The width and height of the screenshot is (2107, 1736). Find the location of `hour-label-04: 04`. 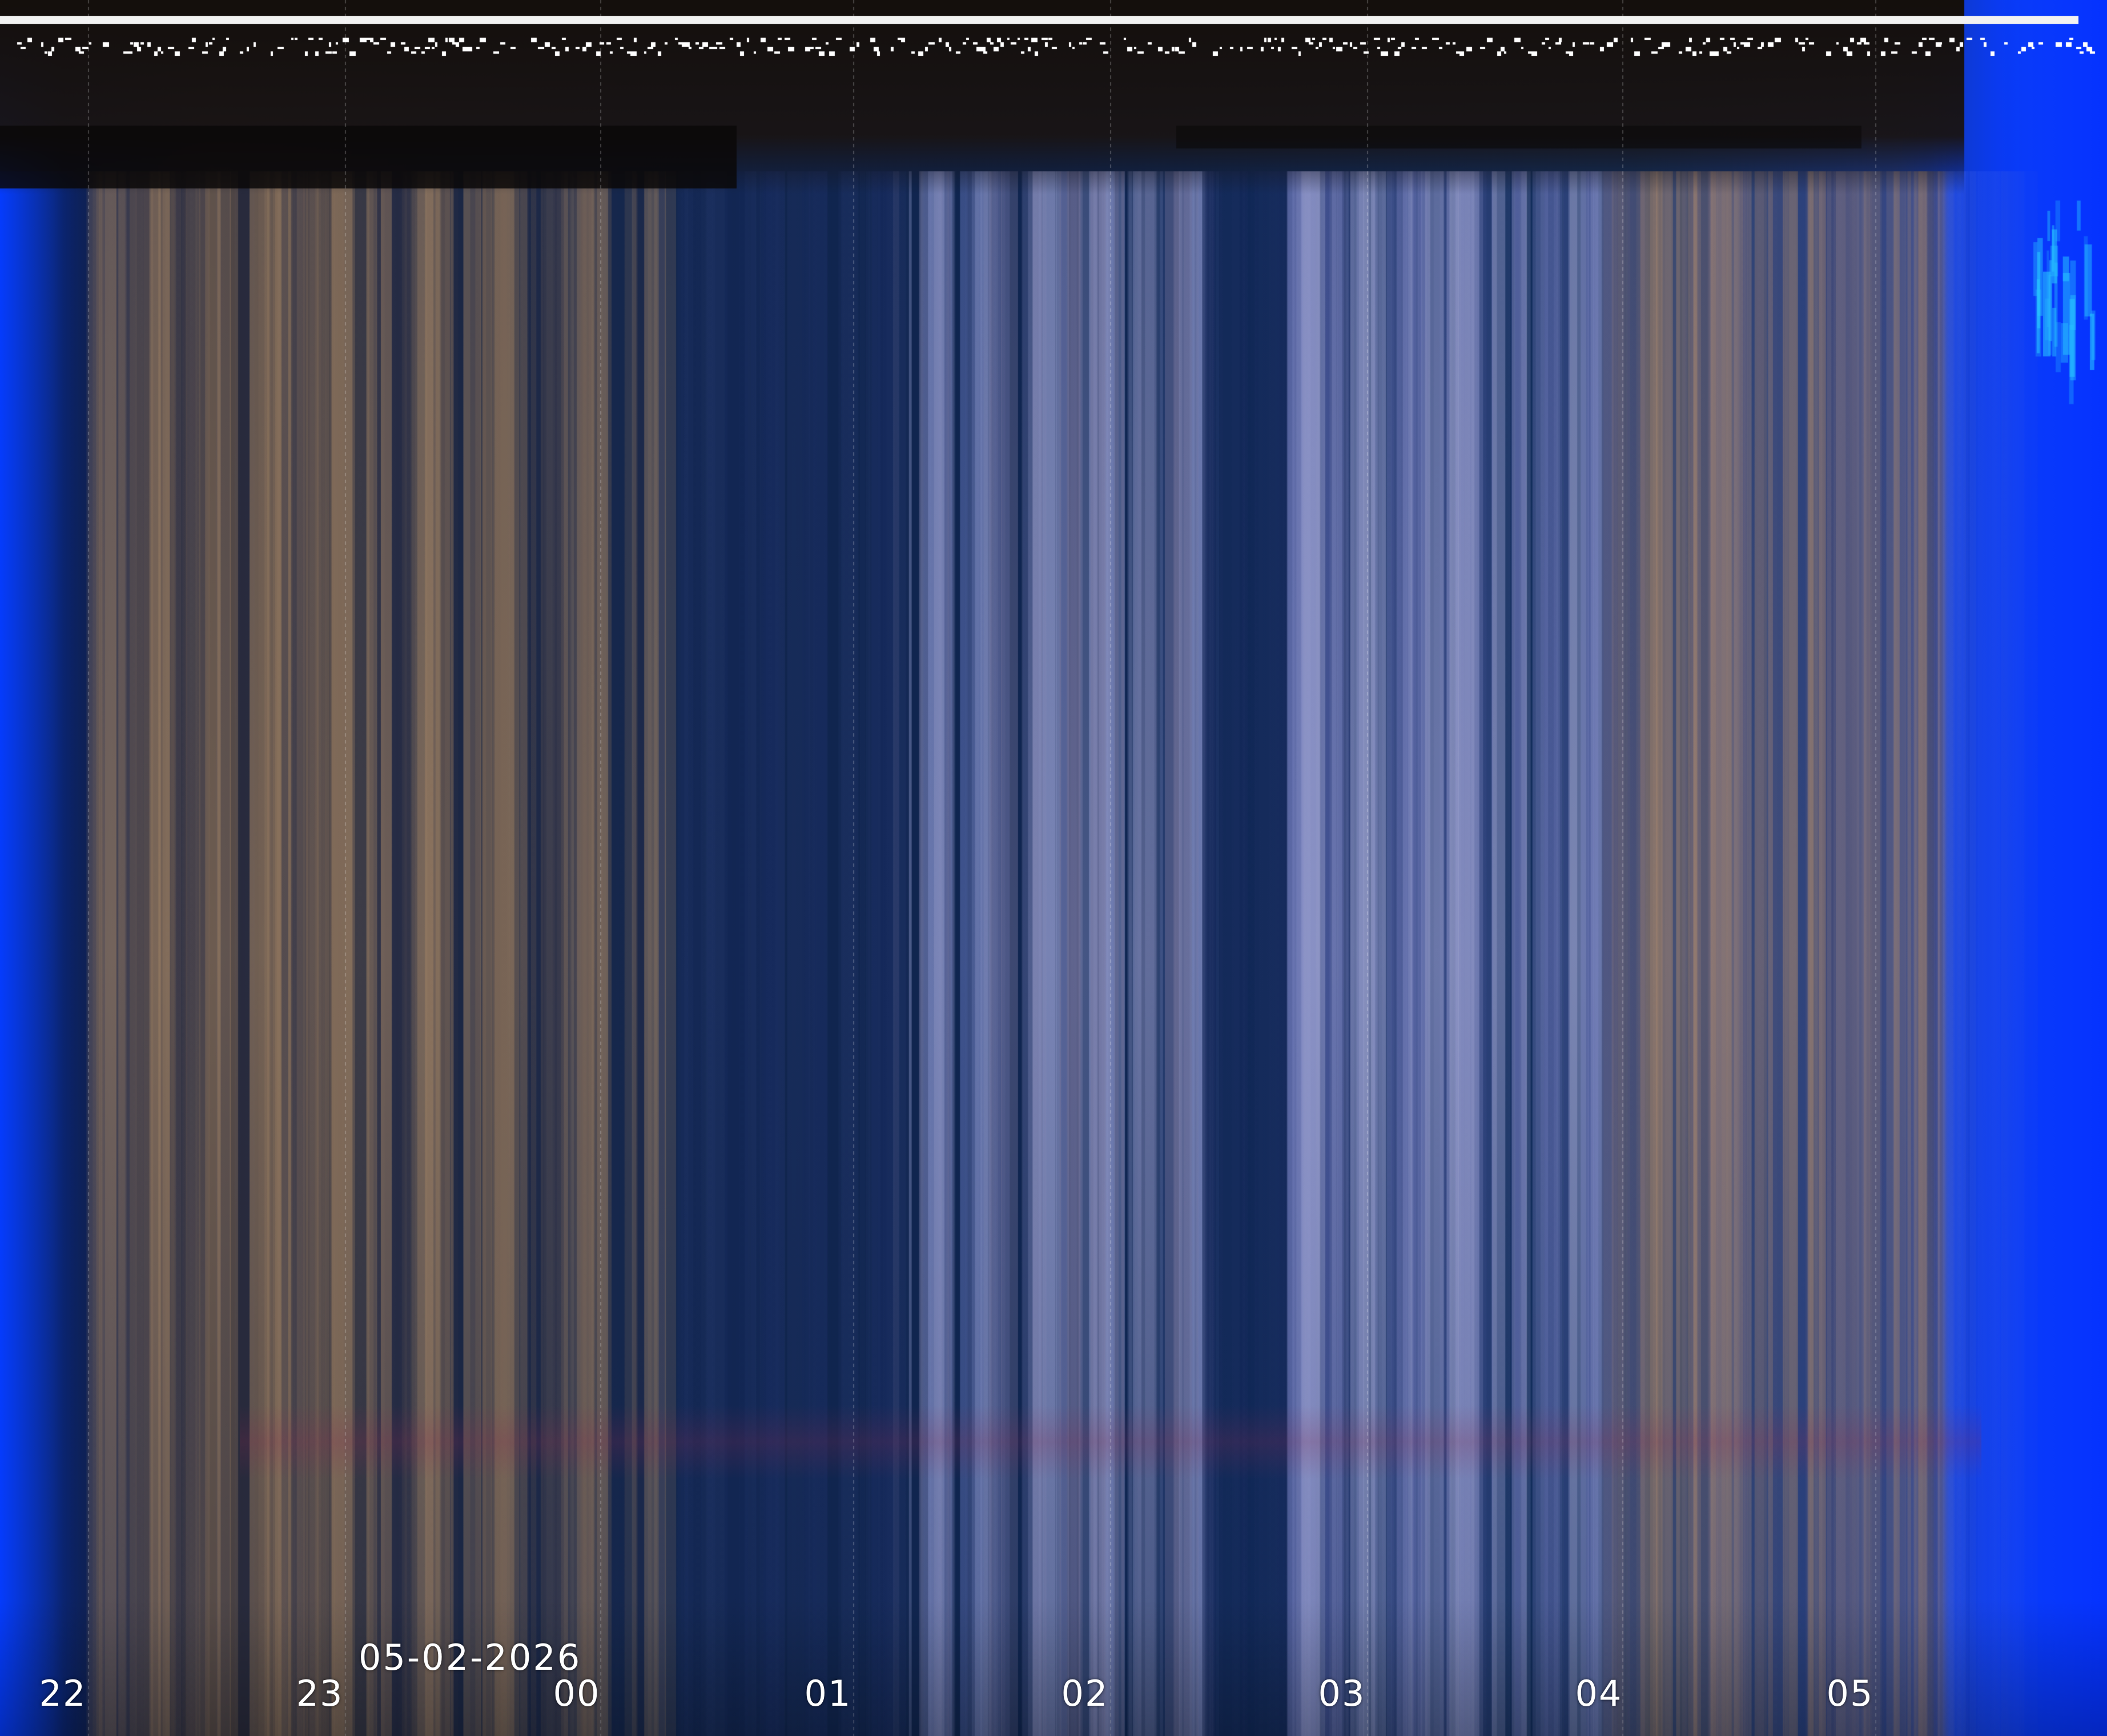

hour-label-04: 04 is located at coordinates (1599, 1693).